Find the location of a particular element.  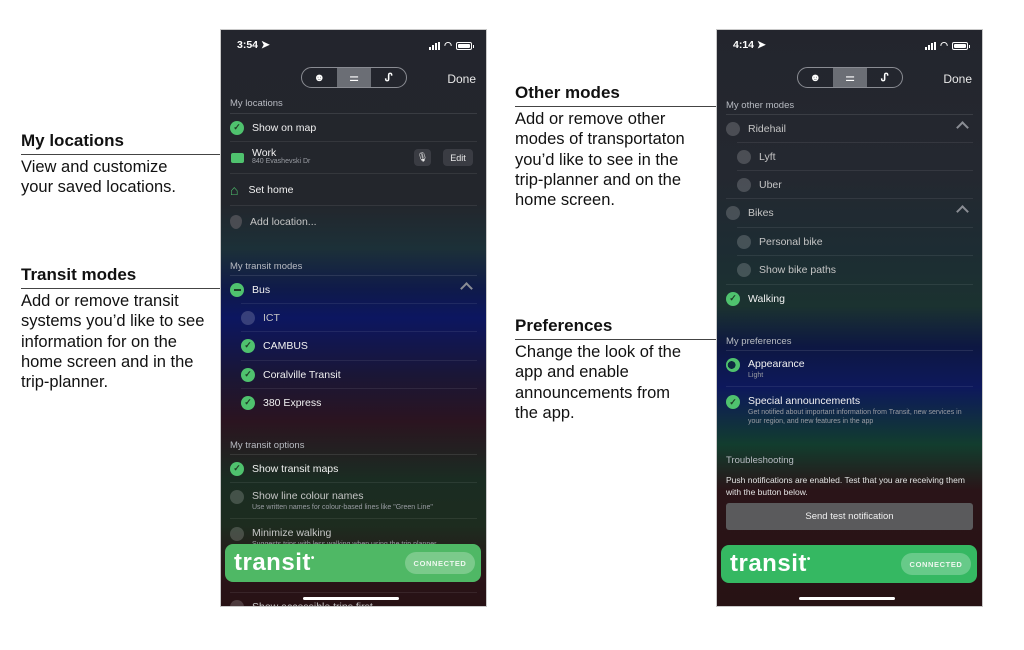

section-header-my-locations: My locations is located at coordinates (256, 103).